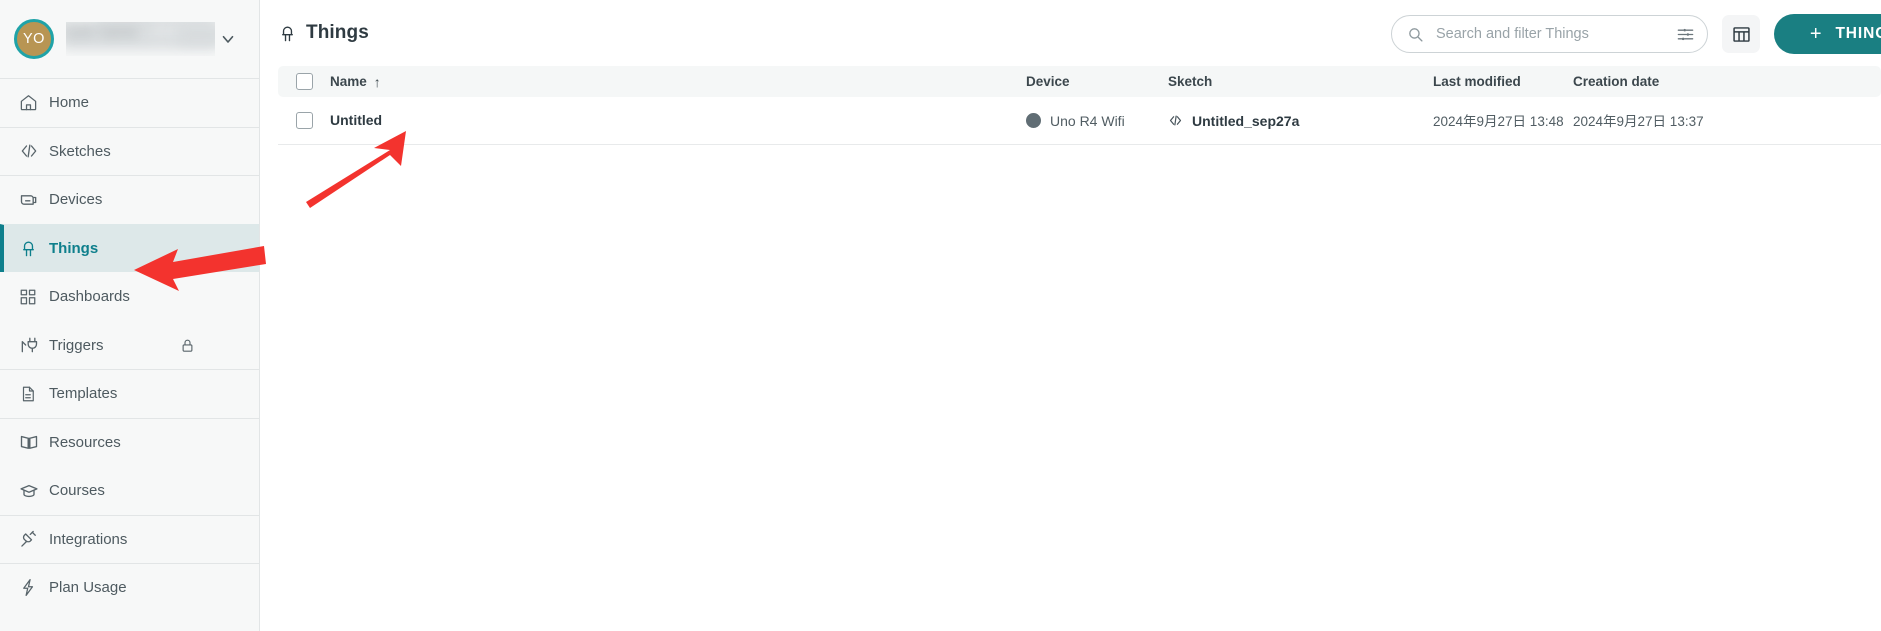 The height and width of the screenshot is (631, 1881). Describe the element at coordinates (129, 247) in the screenshot. I see `sidebar-item-things: Things` at that location.